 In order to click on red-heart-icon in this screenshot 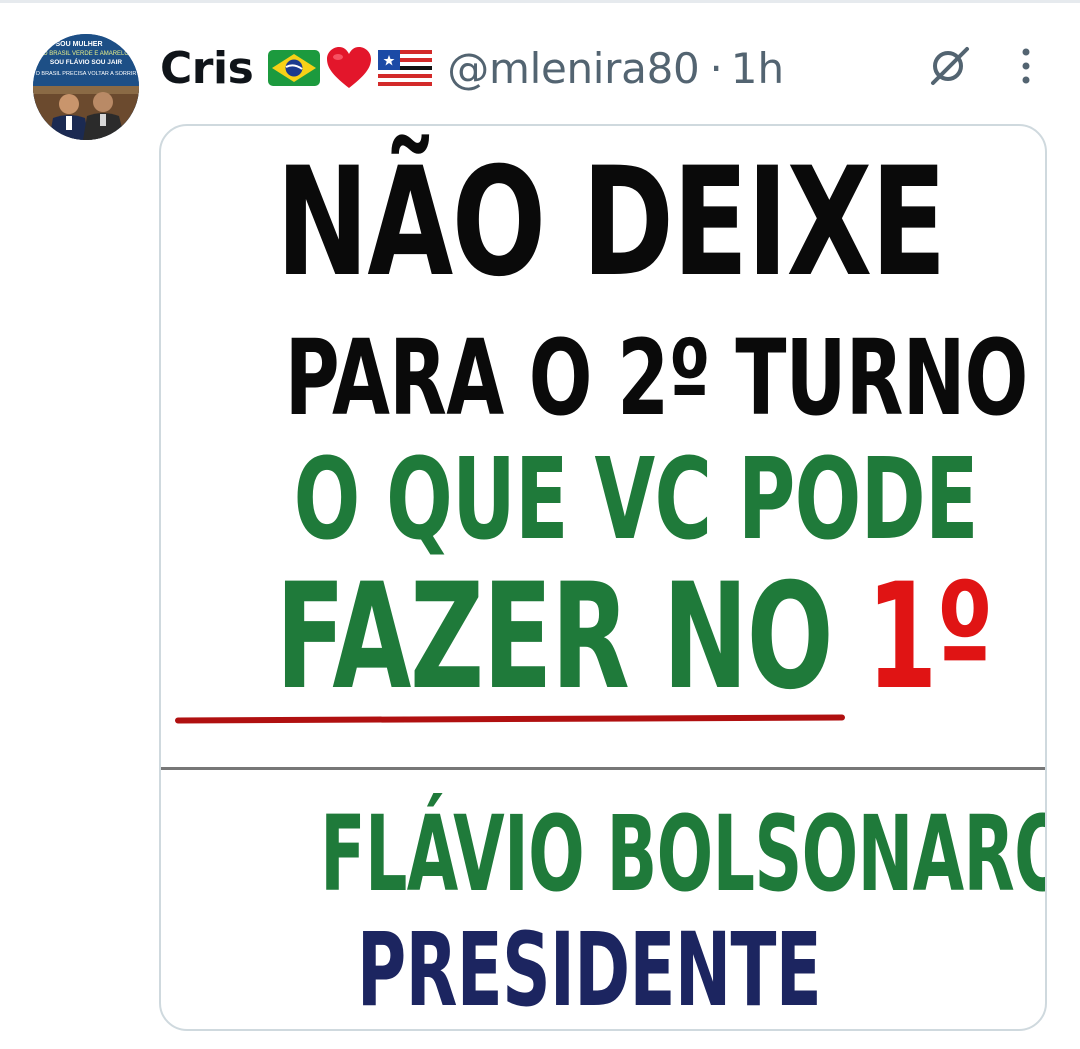, I will do `click(349, 68)`.